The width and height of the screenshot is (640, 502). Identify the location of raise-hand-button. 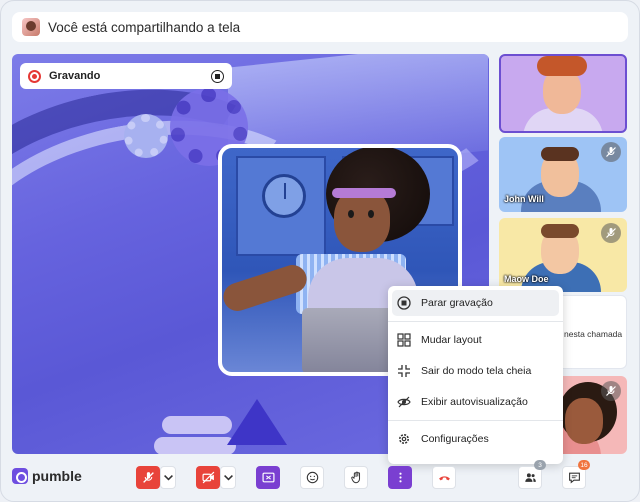
(356, 477).